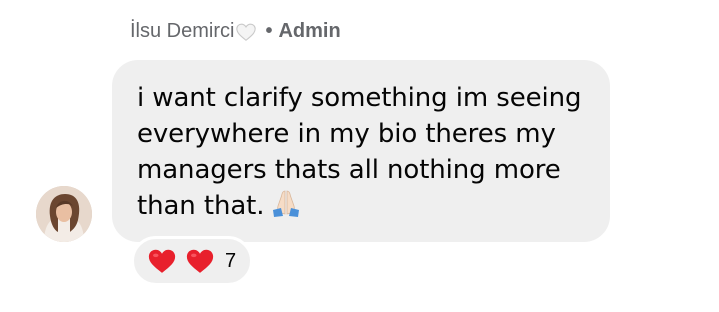 The height and width of the screenshot is (312, 719). Describe the element at coordinates (286, 203) in the screenshot. I see `folded-hands-icon` at that location.